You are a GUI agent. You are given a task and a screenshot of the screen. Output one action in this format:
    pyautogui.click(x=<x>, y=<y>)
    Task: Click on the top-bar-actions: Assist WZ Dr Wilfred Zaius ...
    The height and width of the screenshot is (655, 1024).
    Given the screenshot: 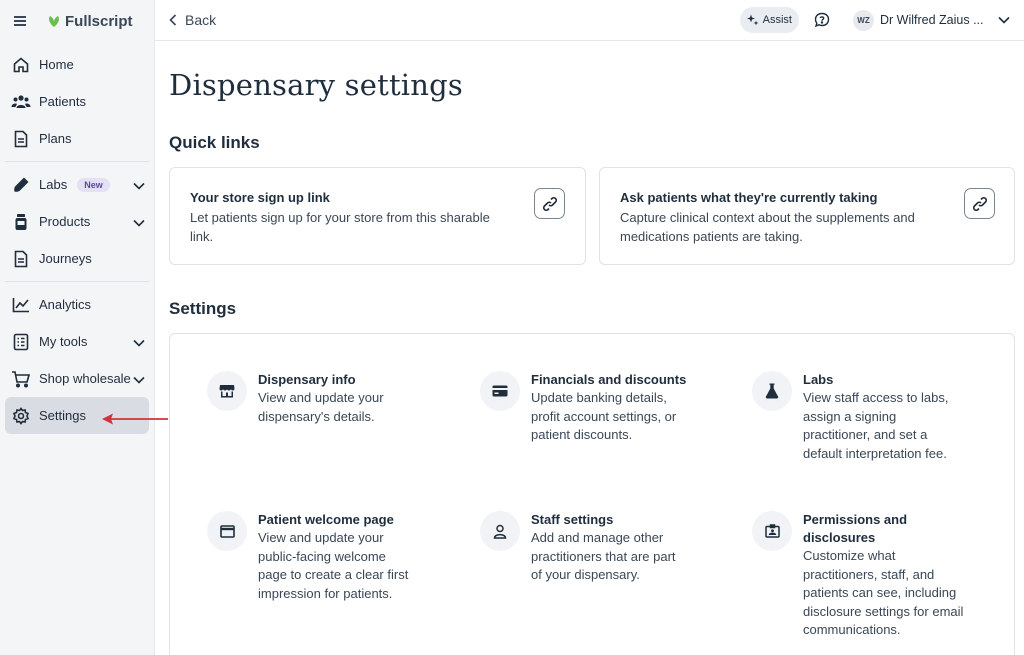 What is the action you would take?
    pyautogui.click(x=874, y=20)
    